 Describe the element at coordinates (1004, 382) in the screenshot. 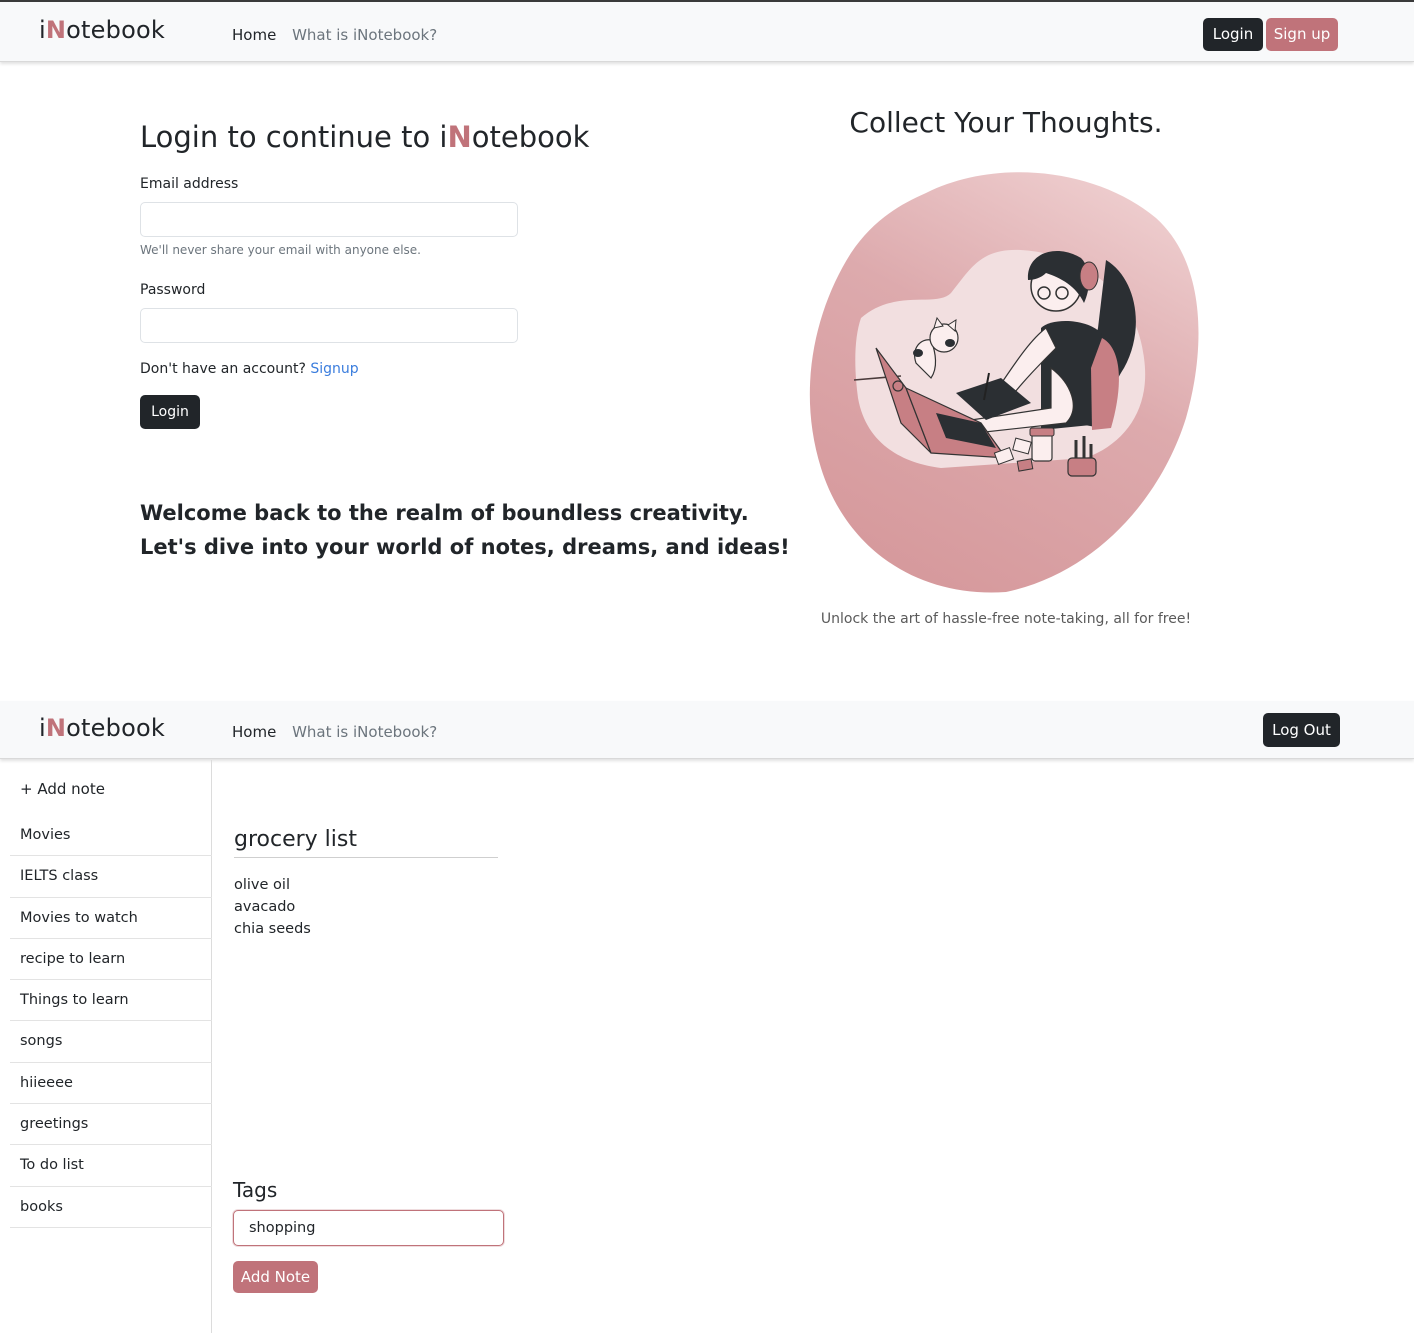

I see `woman-drawing-with-cat-illustration` at that location.